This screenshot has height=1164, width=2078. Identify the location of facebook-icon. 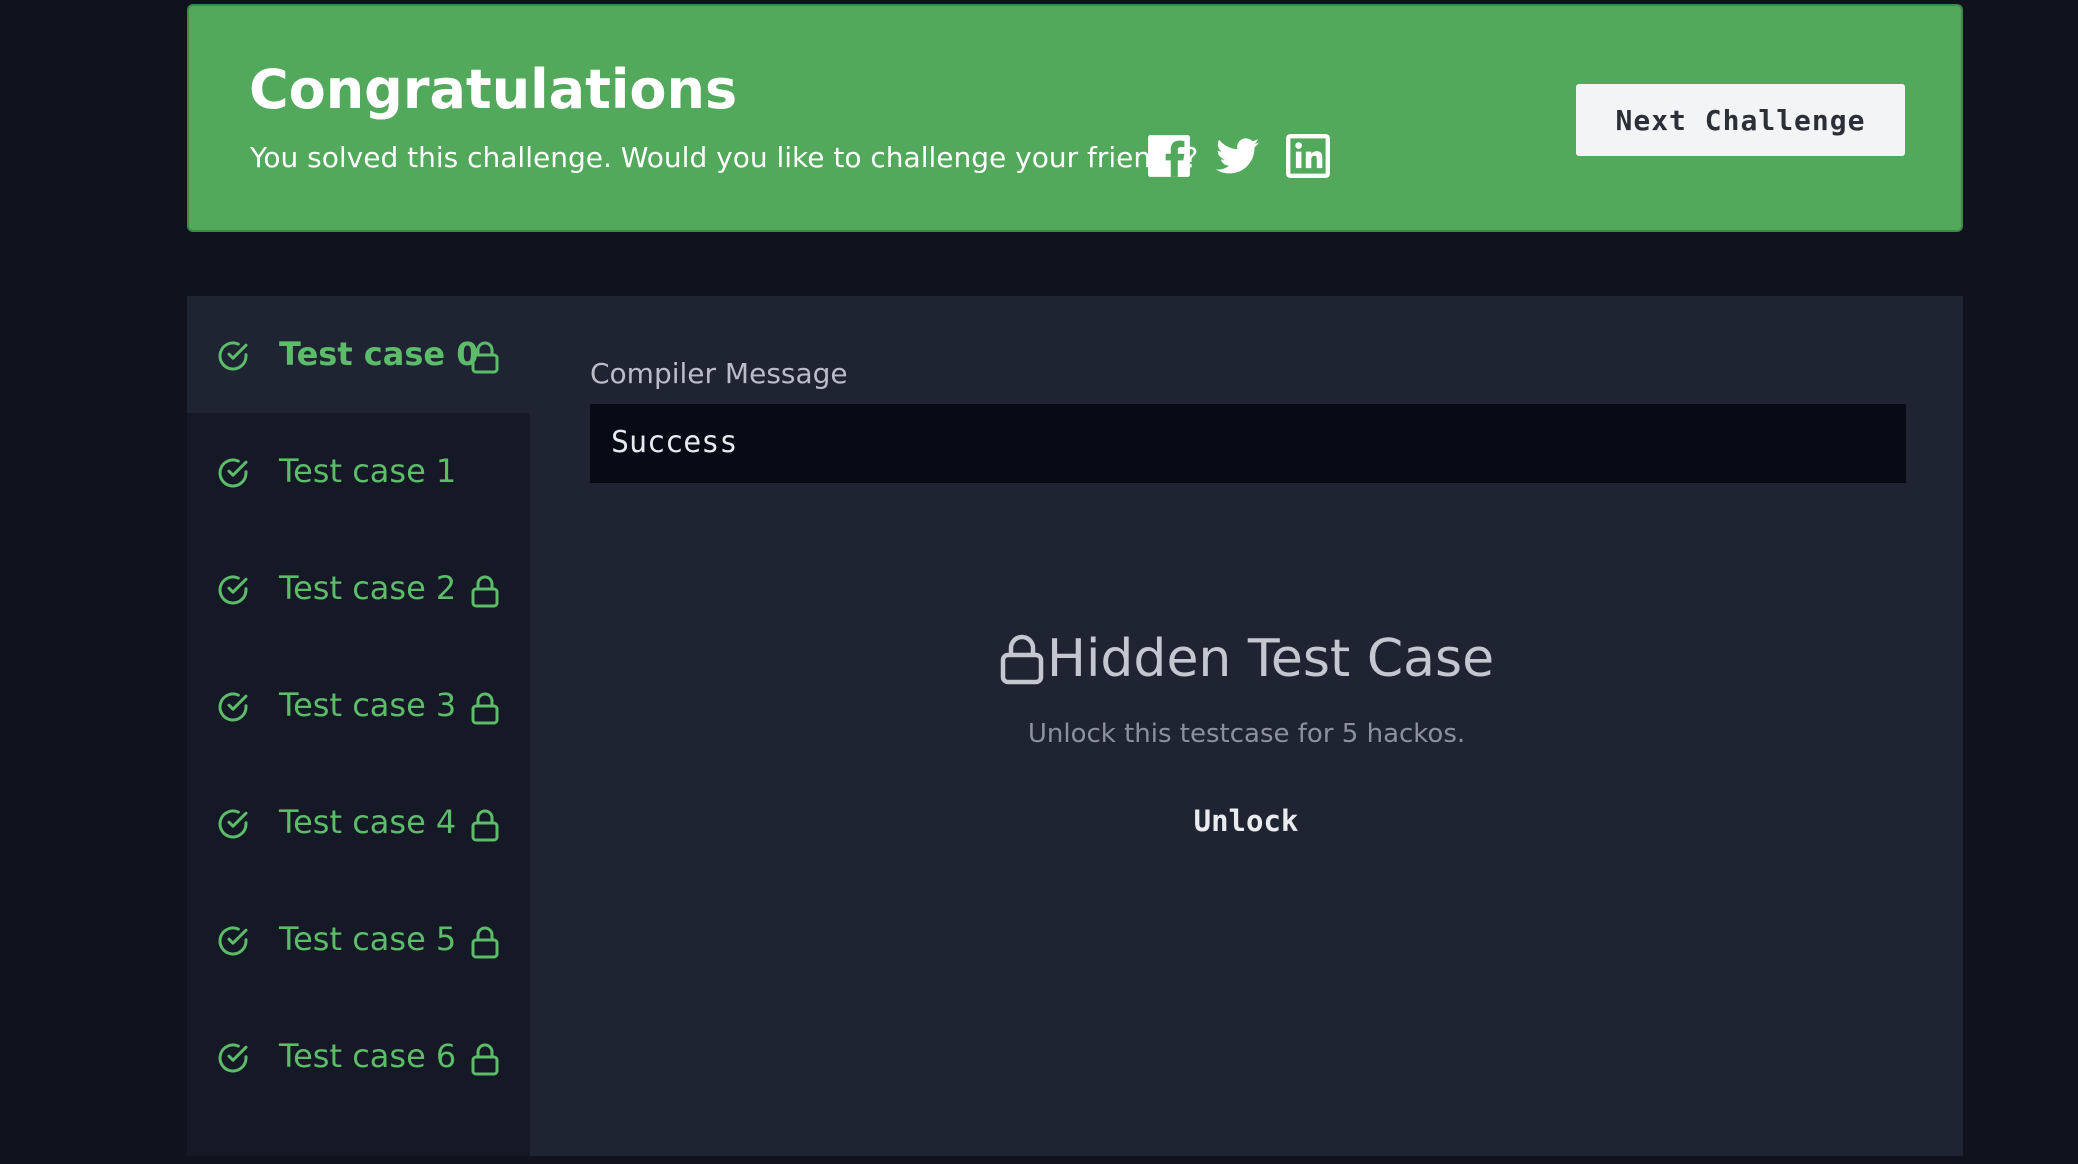
(1169, 156).